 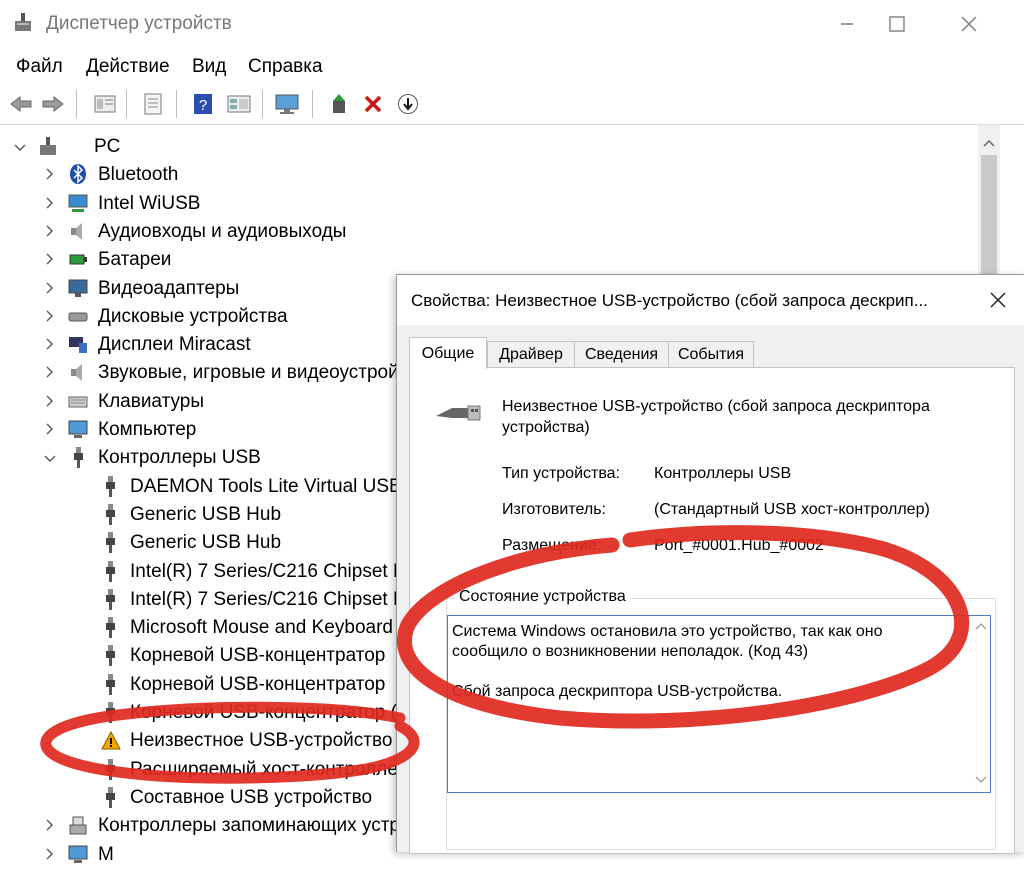 I want to click on menu-view: Вид, so click(x=209, y=67).